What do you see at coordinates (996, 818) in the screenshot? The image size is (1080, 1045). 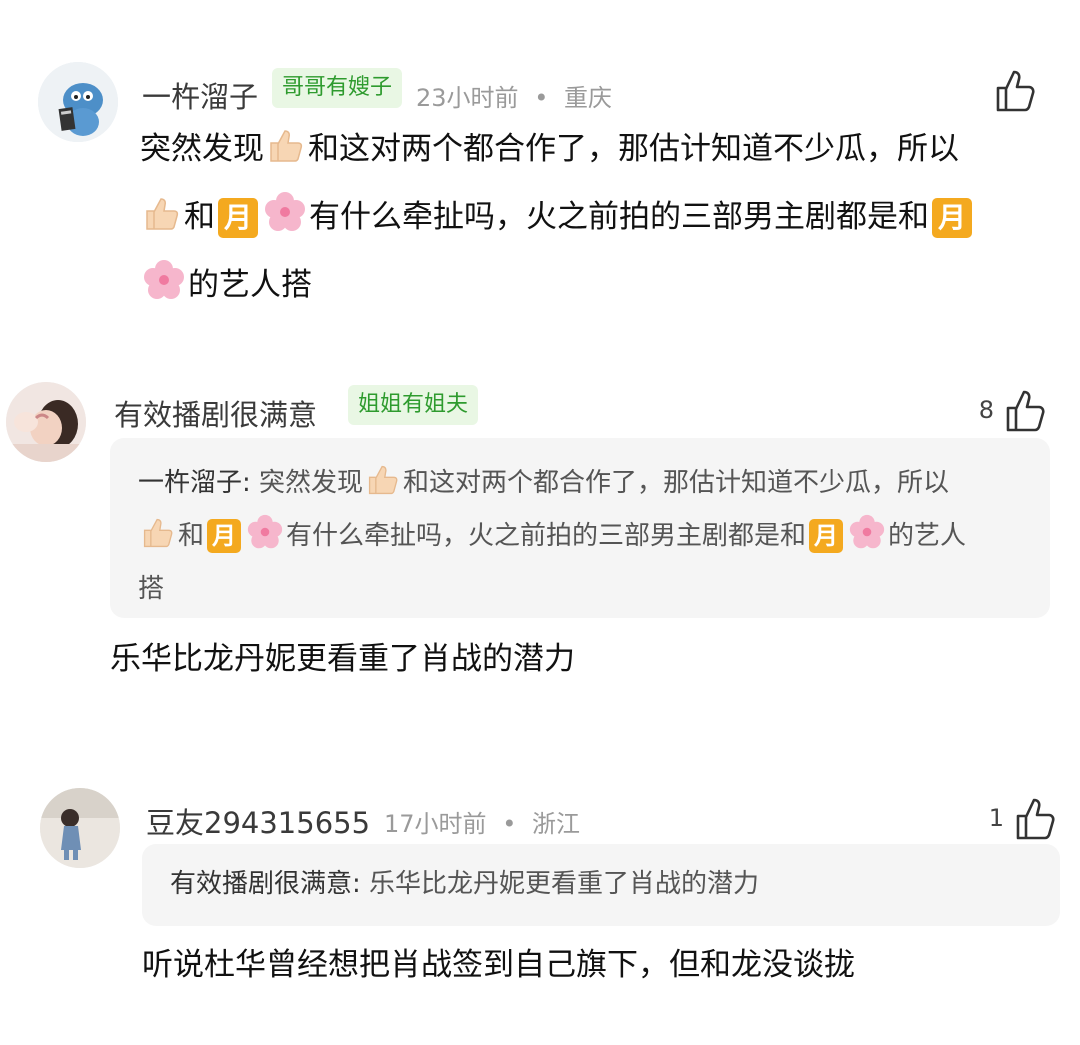 I see `like-count: 1` at bounding box center [996, 818].